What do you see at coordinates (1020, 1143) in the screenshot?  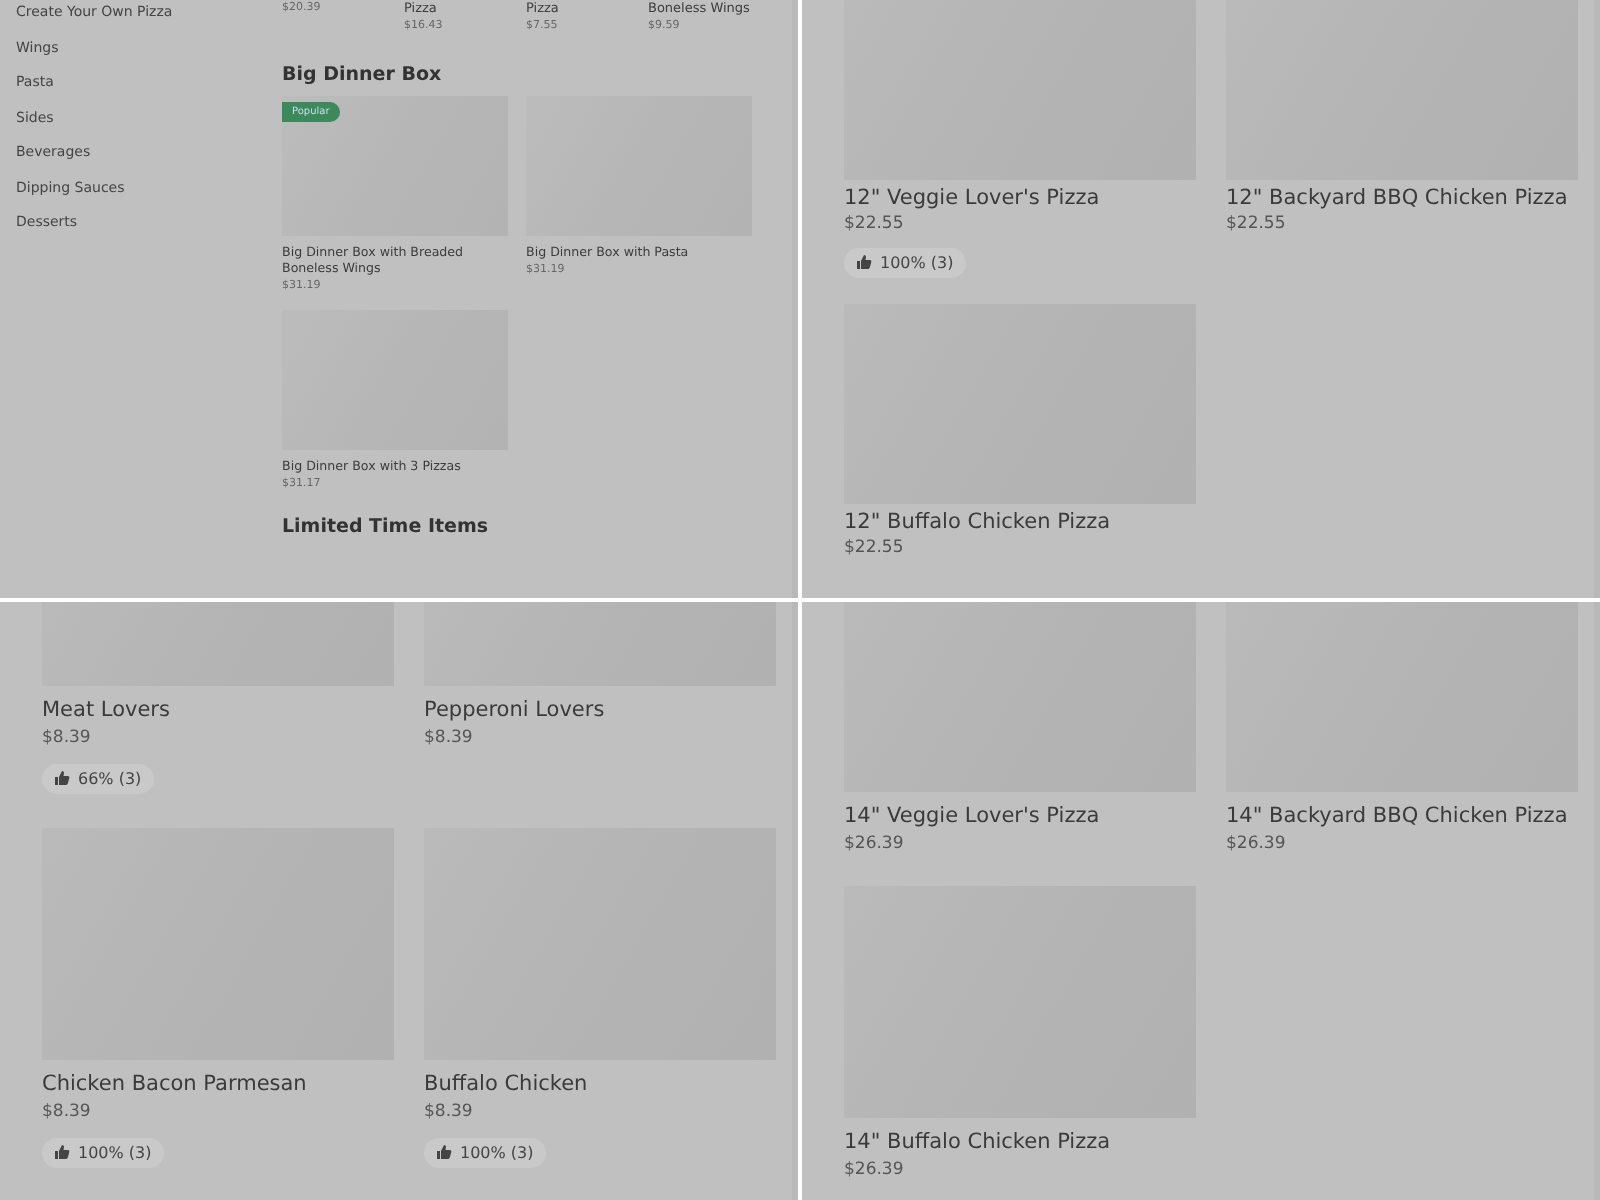 I see `item-name: 14" Buffalo Chicken Pizza` at bounding box center [1020, 1143].